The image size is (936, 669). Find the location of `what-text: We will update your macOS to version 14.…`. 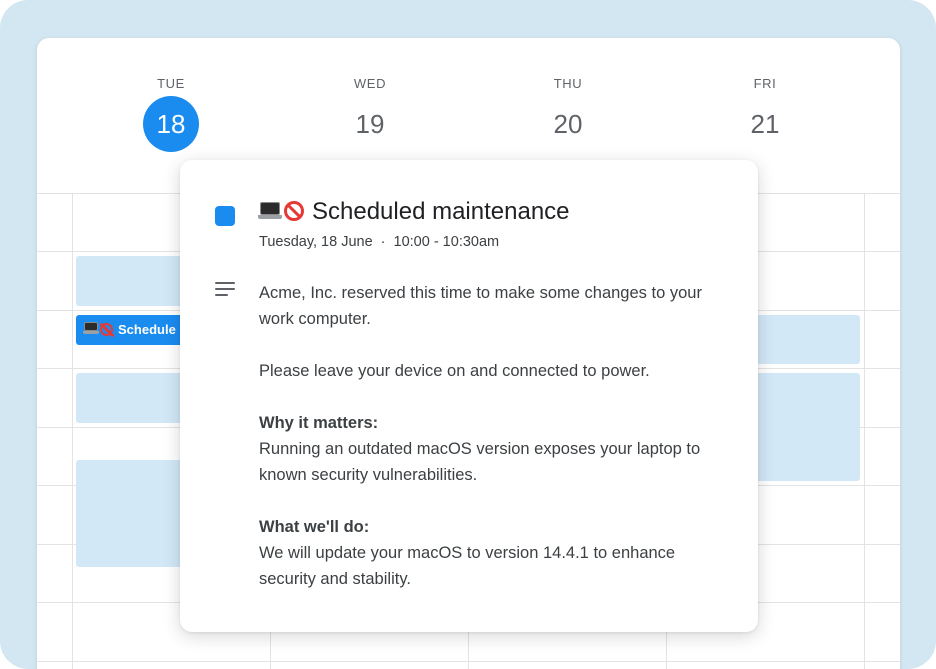

what-text: We will update your macOS to version 14.… is located at coordinates (467, 566).